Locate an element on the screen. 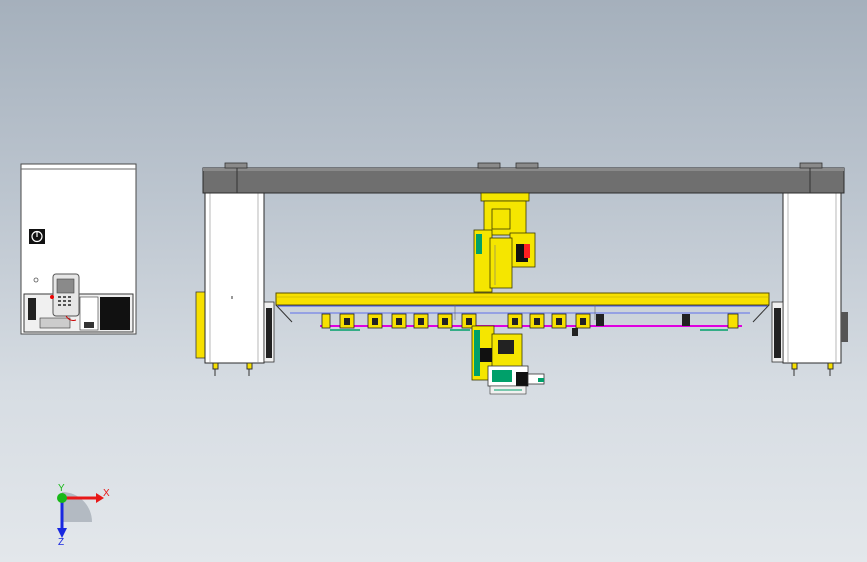 Image resolution: width=867 pixels, height=562 pixels. control-cabinet is located at coordinates (78, 249).